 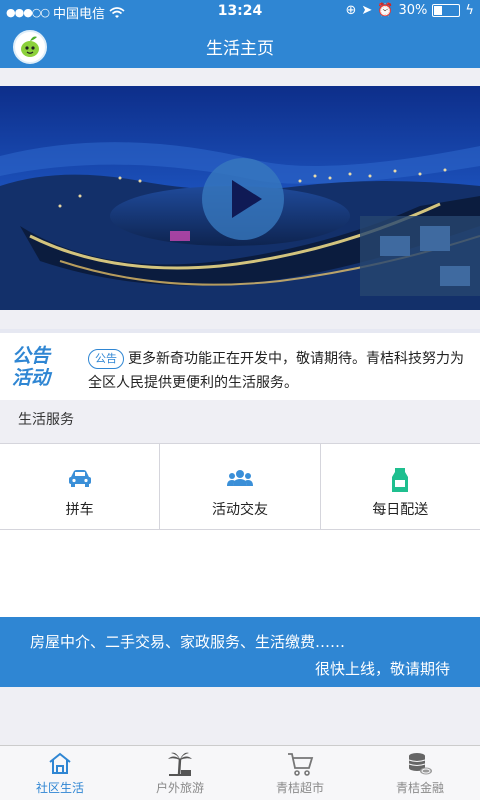 I want to click on page-title: 生活主页, so click(x=240, y=49).